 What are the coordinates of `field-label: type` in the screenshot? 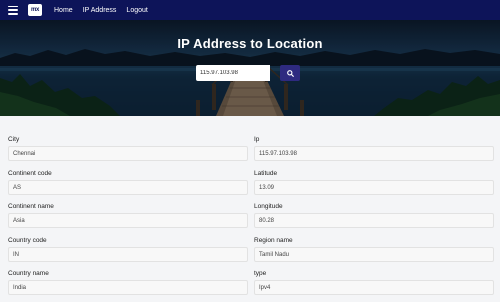 It's located at (260, 273).